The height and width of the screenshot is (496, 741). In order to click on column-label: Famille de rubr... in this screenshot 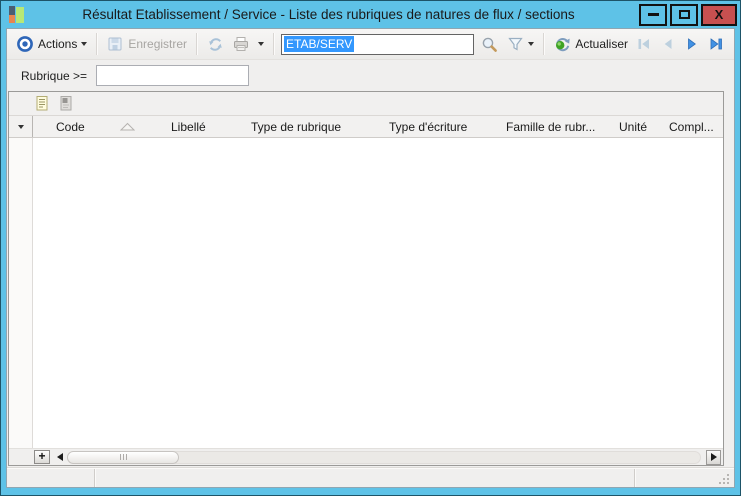, I will do `click(551, 126)`.